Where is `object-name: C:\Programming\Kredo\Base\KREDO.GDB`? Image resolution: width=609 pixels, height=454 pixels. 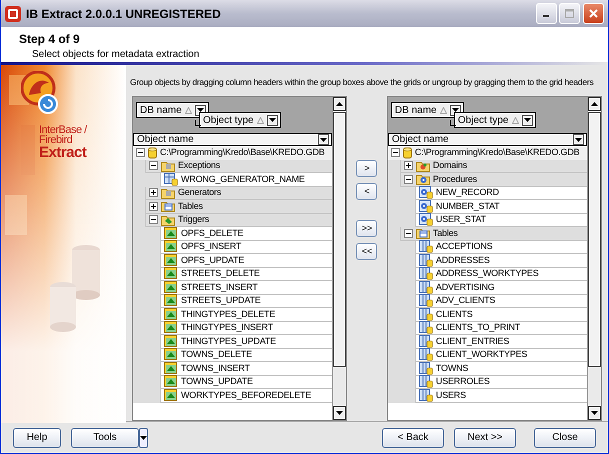 object-name: C:\Programming\Kredo\Base\KREDO.GDB is located at coordinates (497, 152).